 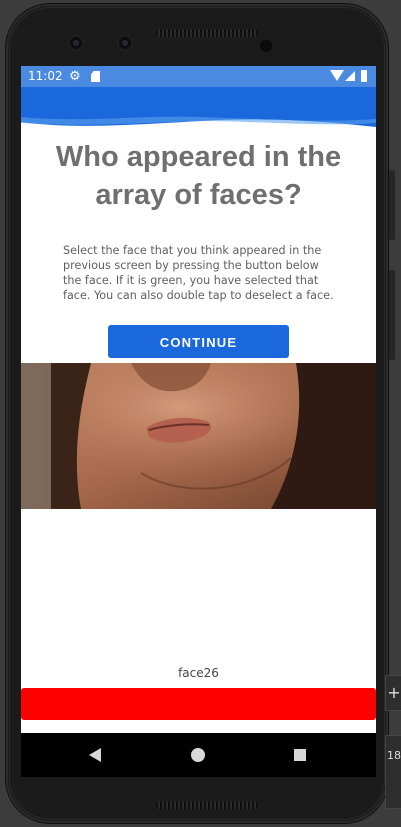 I want to click on recents-icon, so click(x=300, y=755).